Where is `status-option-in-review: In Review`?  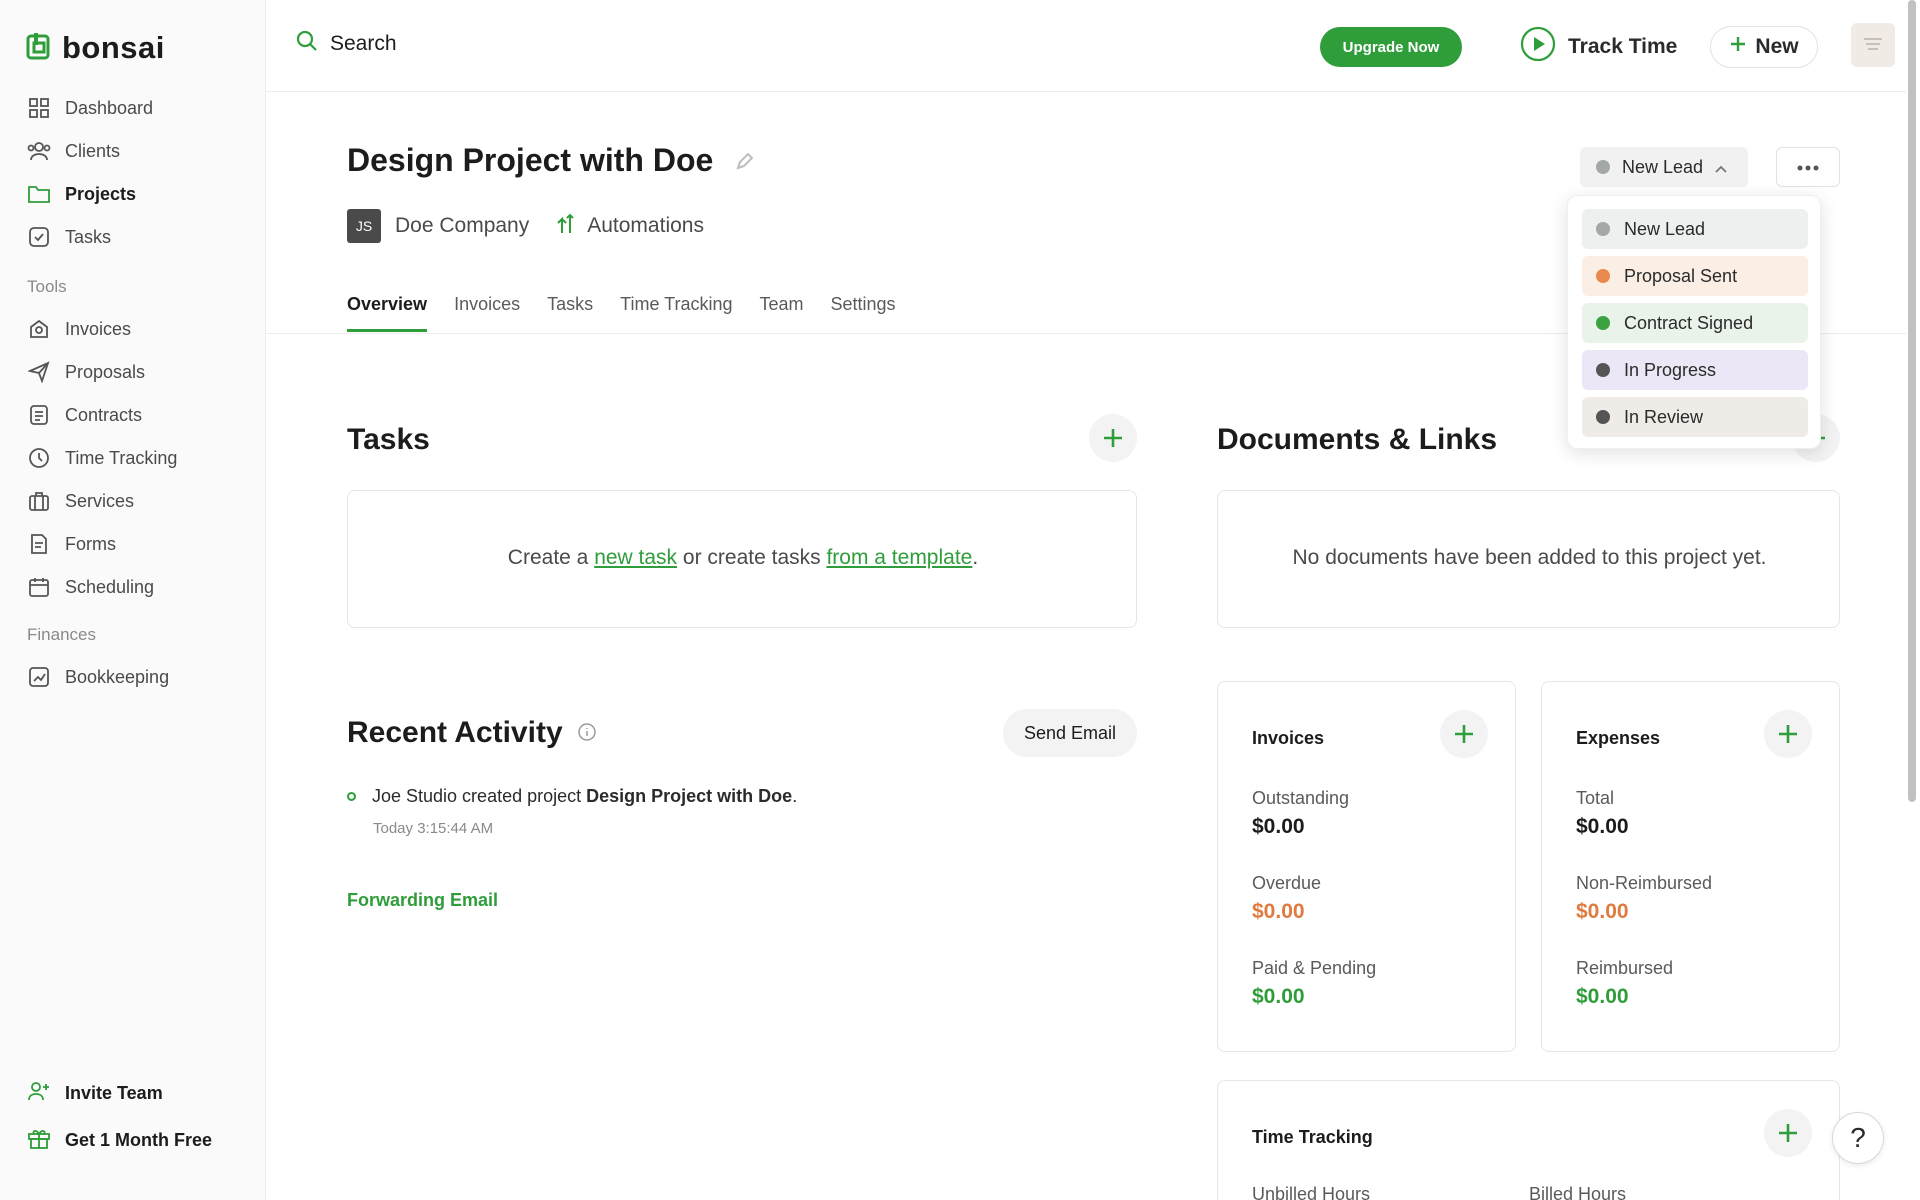 status-option-in-review: In Review is located at coordinates (1695, 417).